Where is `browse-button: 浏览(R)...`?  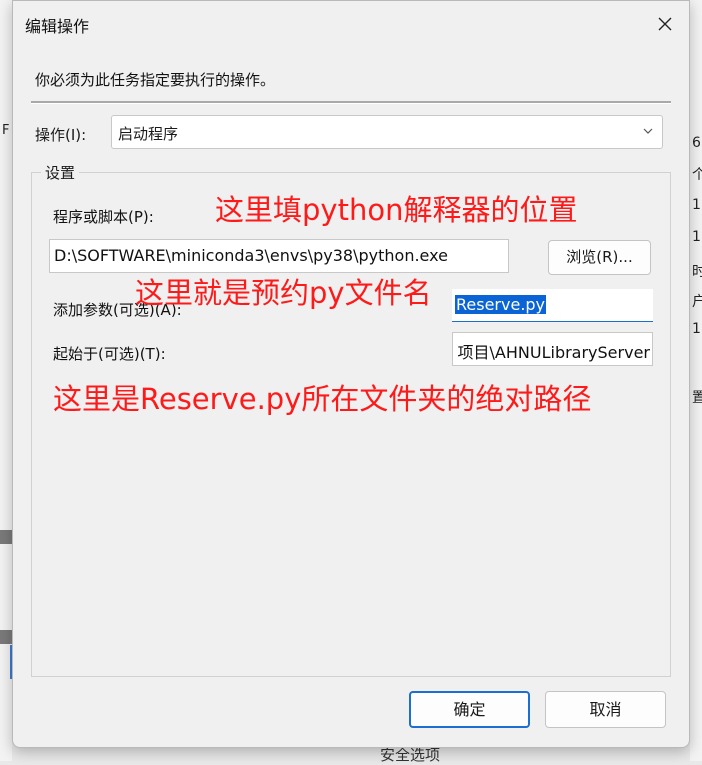 browse-button: 浏览(R)... is located at coordinates (599, 257).